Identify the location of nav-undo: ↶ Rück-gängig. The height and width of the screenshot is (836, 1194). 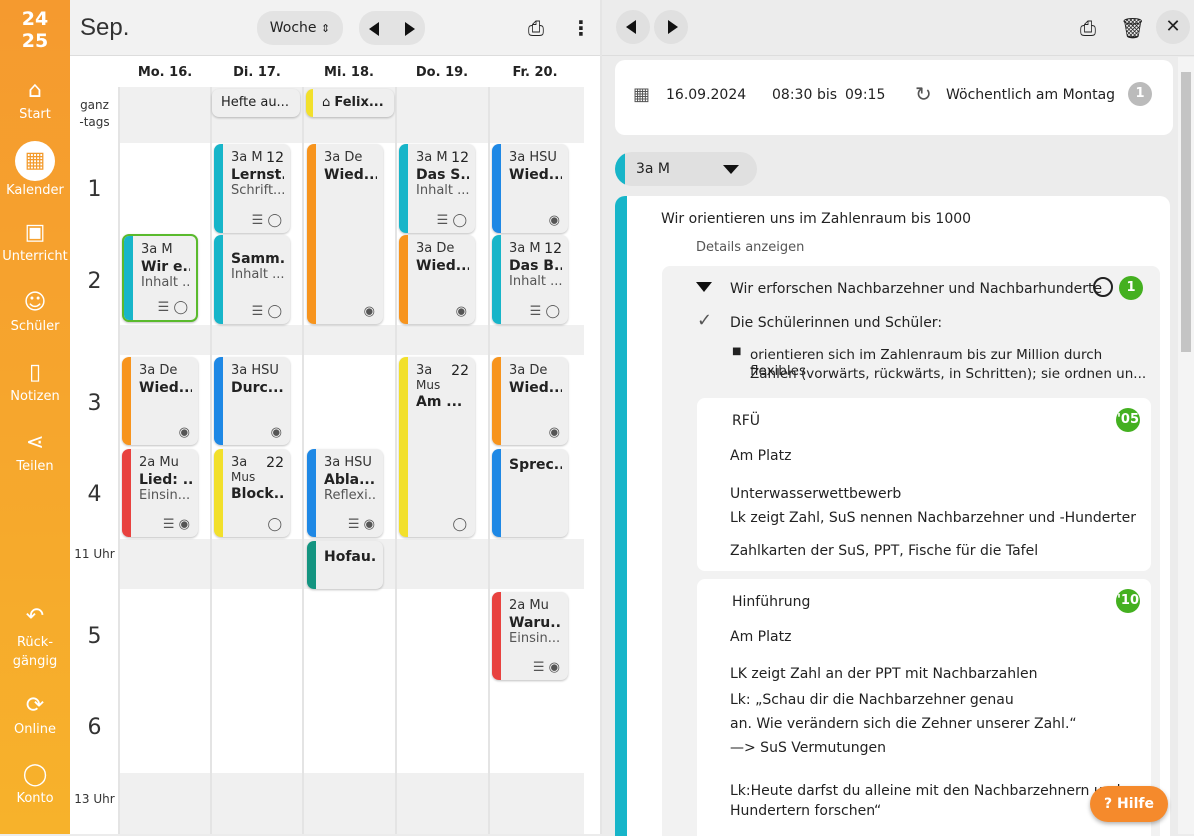
(35, 637).